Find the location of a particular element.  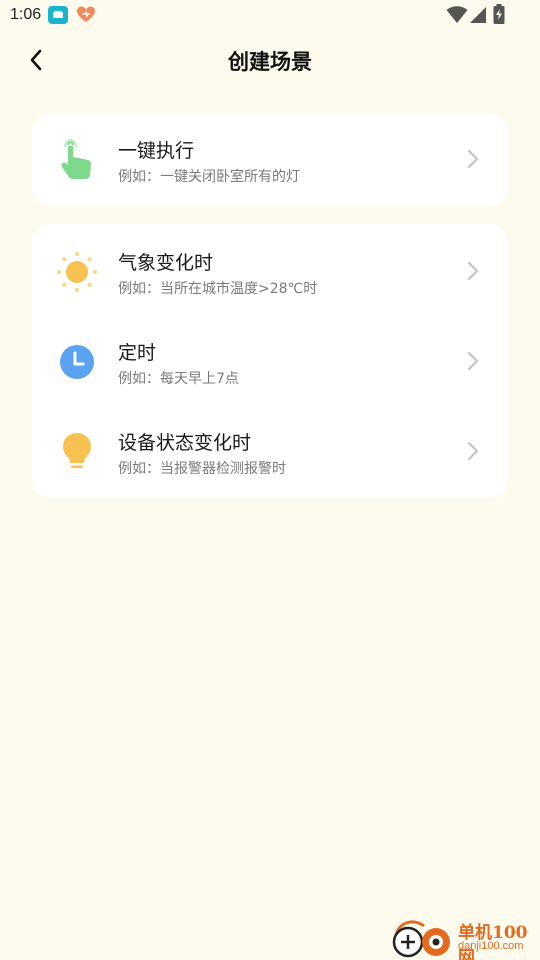

row-title: 定时 is located at coordinates (137, 353).